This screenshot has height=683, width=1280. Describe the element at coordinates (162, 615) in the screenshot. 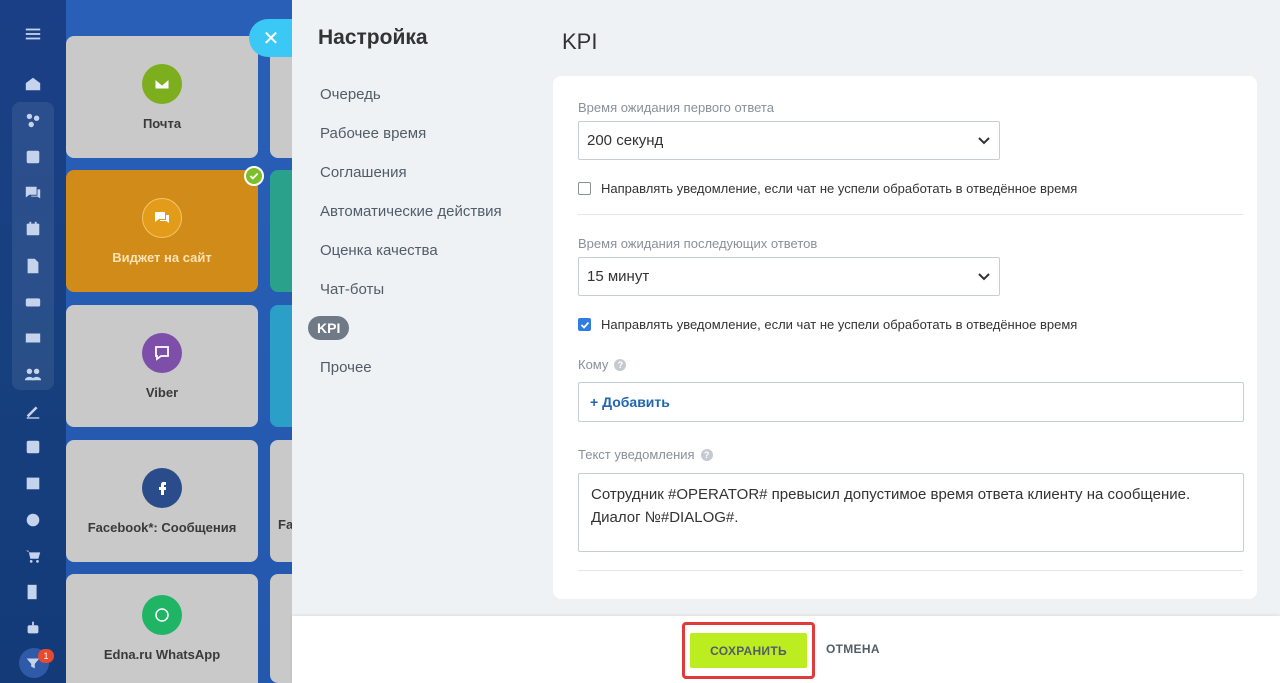

I see `edna-icon` at that location.